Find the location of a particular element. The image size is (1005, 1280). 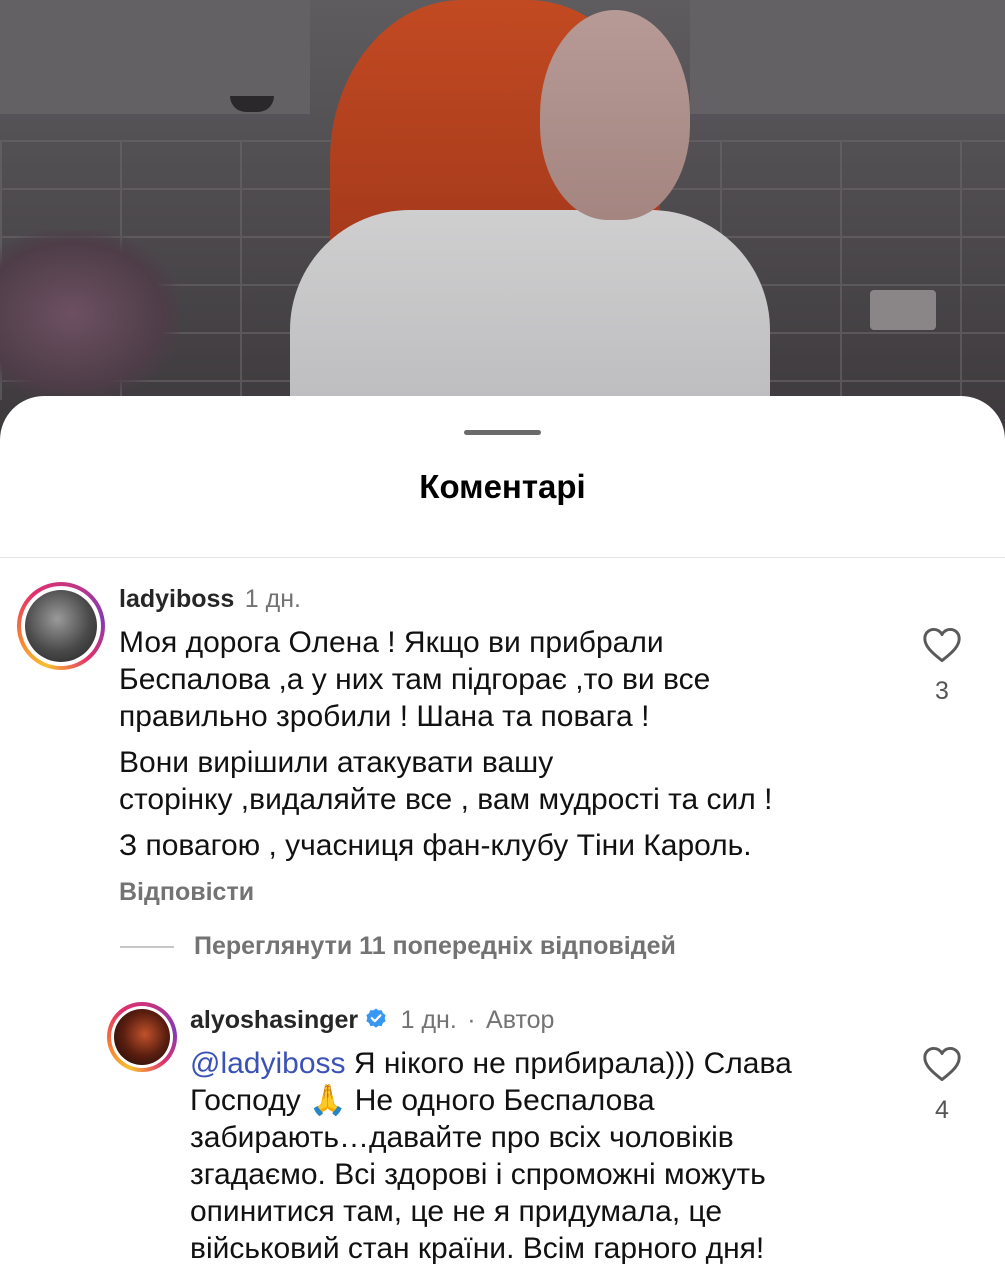

comment-line: Моя дорога Олена ! Якщо ви прибрали is located at coordinates (391, 642).